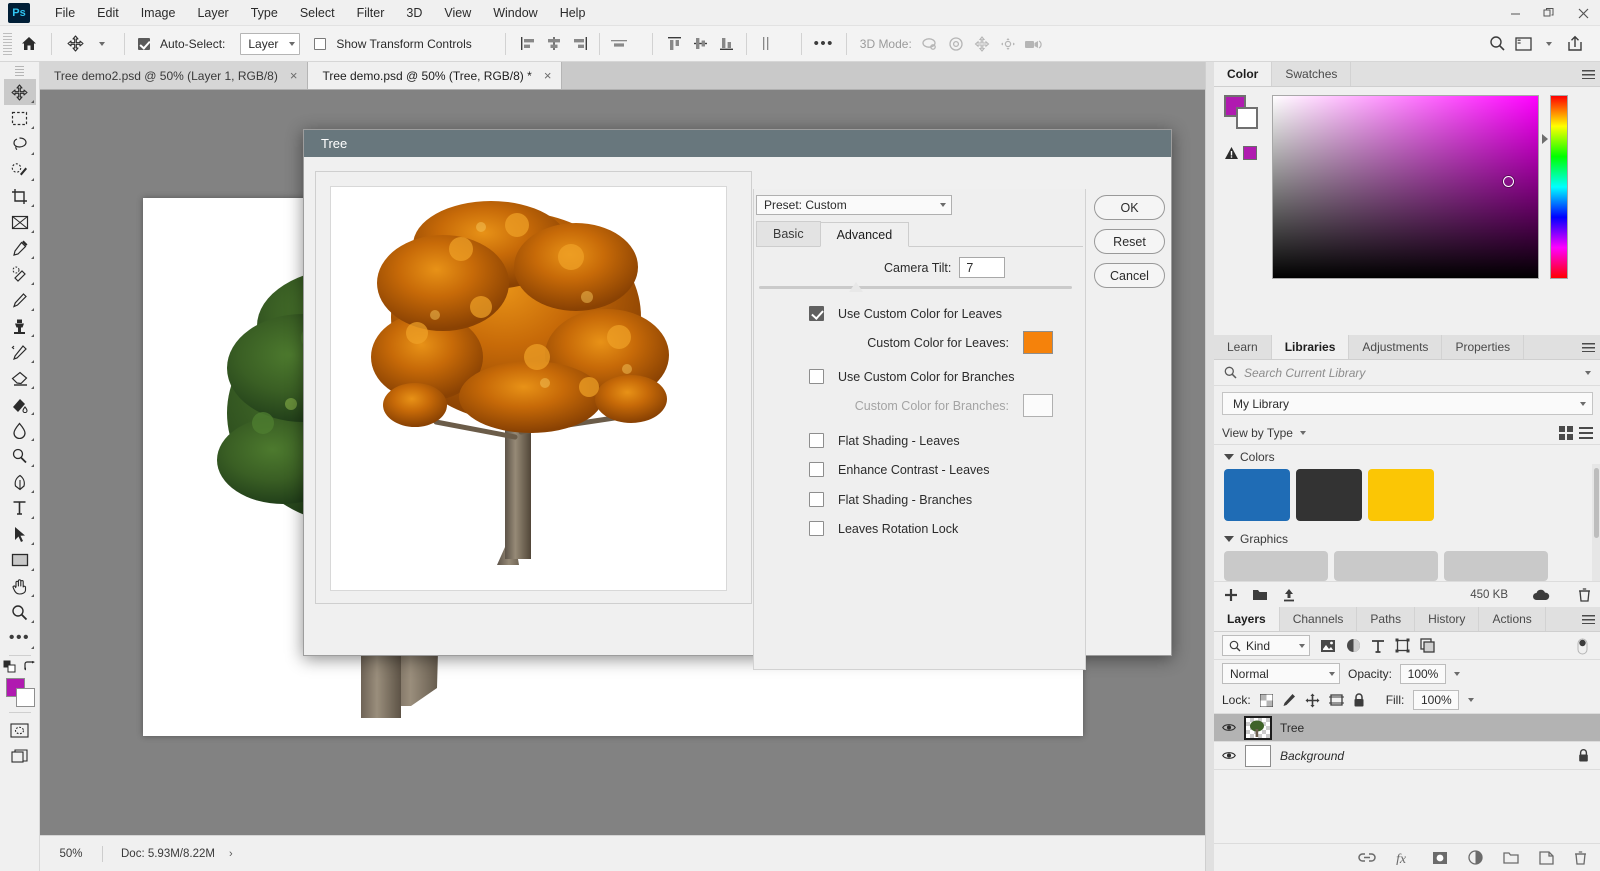 This screenshot has width=1600, height=871. What do you see at coordinates (20, 456) in the screenshot?
I see `dodge-tool` at bounding box center [20, 456].